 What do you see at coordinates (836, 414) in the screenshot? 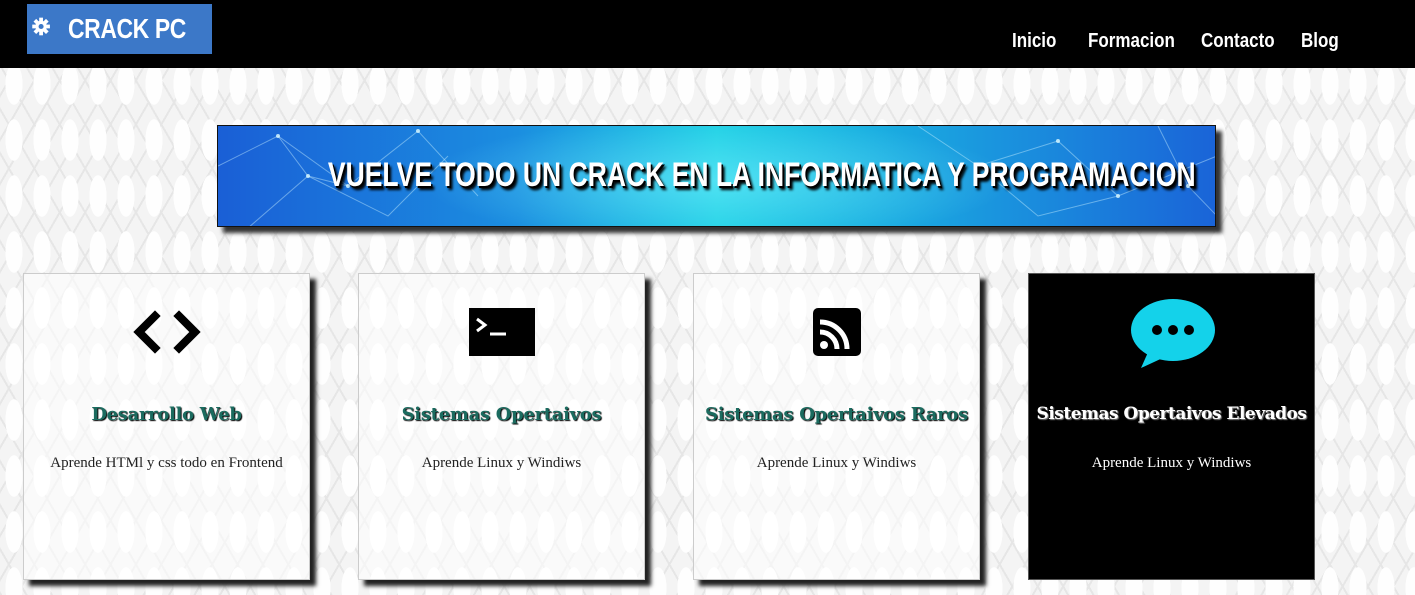
I see `card-title: Sistemas Opertaivos Raros` at bounding box center [836, 414].